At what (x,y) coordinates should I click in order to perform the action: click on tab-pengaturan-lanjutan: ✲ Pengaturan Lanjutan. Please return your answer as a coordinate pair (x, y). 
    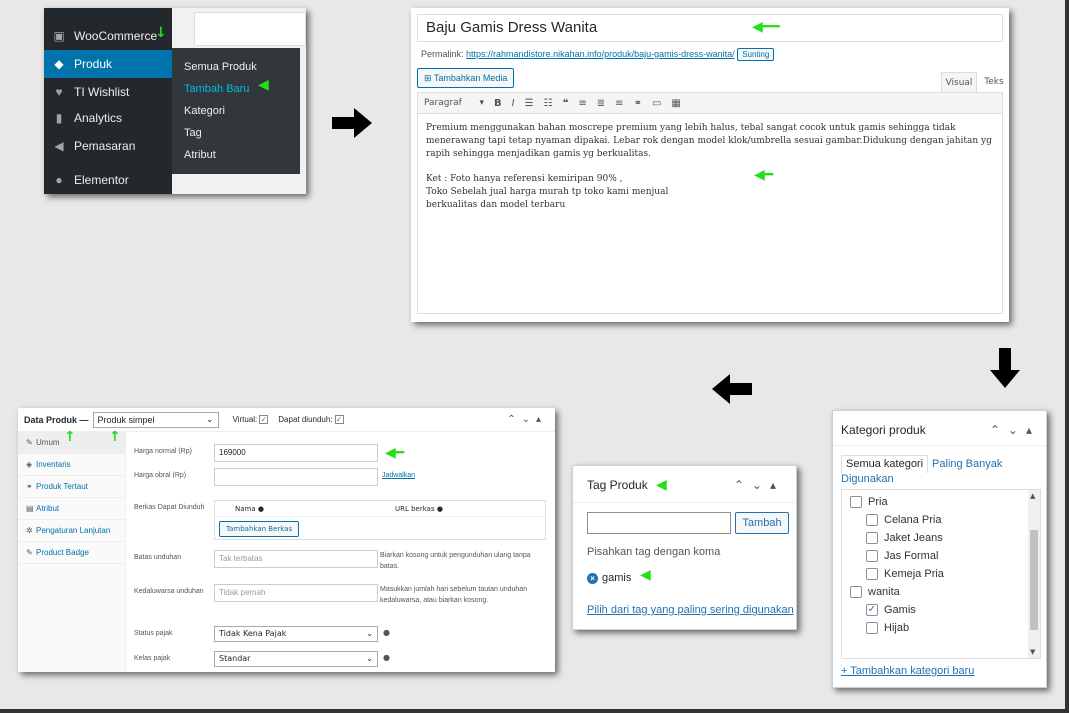
    Looking at the image, I should click on (71, 531).